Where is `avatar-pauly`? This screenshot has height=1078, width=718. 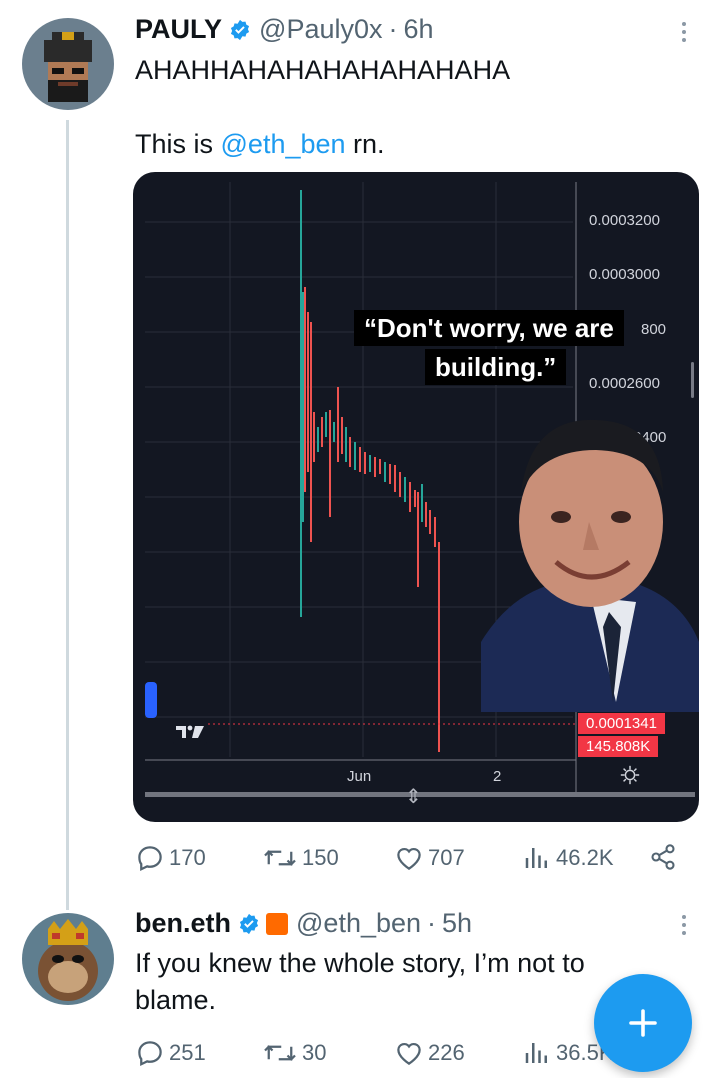 avatar-pauly is located at coordinates (68, 64).